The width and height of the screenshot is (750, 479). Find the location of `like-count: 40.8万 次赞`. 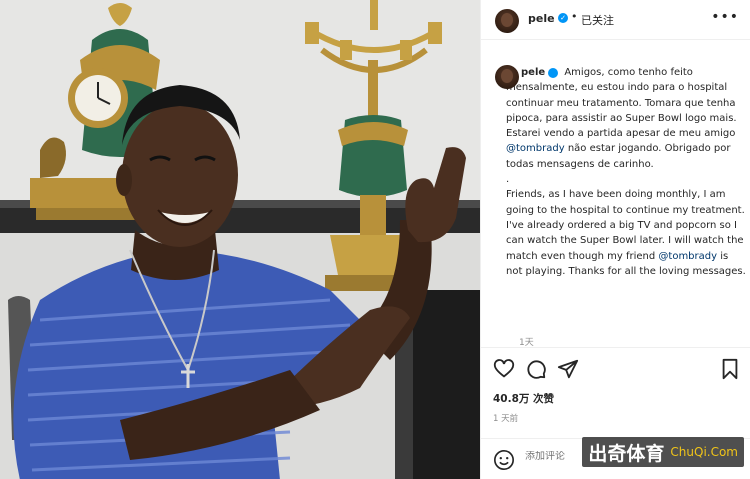

like-count: 40.8万 次赞 is located at coordinates (523, 398).